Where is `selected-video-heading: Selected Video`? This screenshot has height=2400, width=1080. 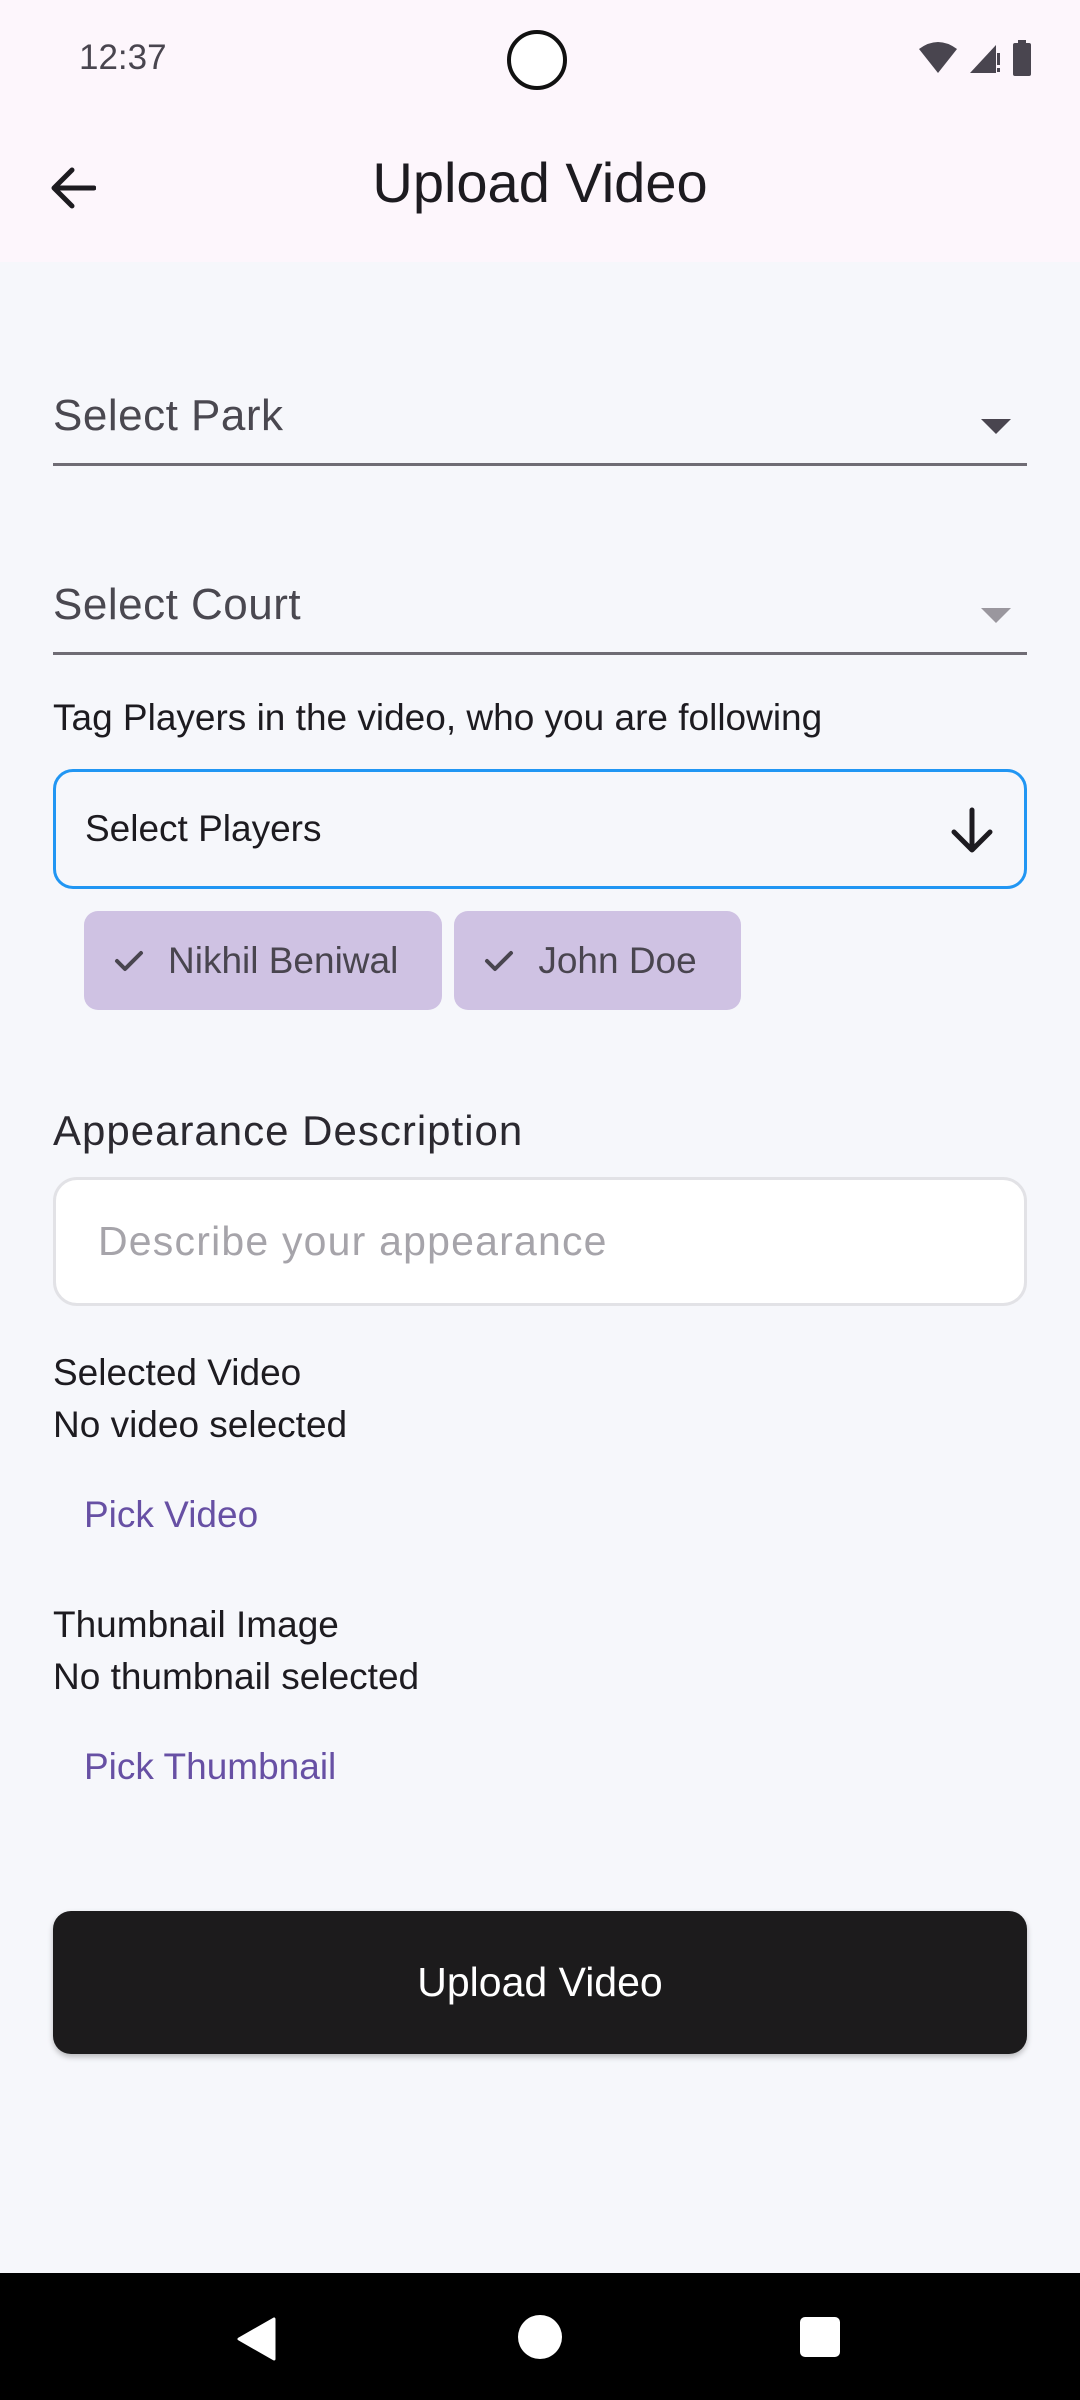
selected-video-heading: Selected Video is located at coordinates (177, 1372).